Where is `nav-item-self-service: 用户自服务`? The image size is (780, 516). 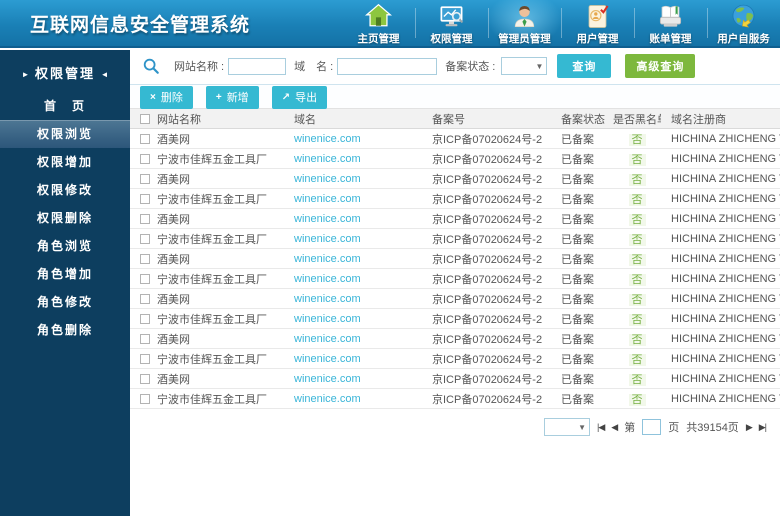
nav-item-self-service: 用户自服务 is located at coordinates (743, 23).